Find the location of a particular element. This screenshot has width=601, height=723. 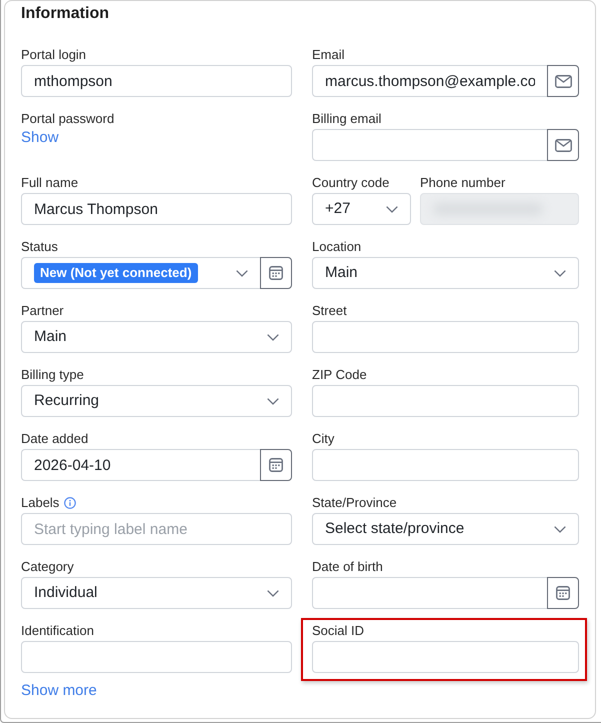

field-label: Labels is located at coordinates (40, 503).